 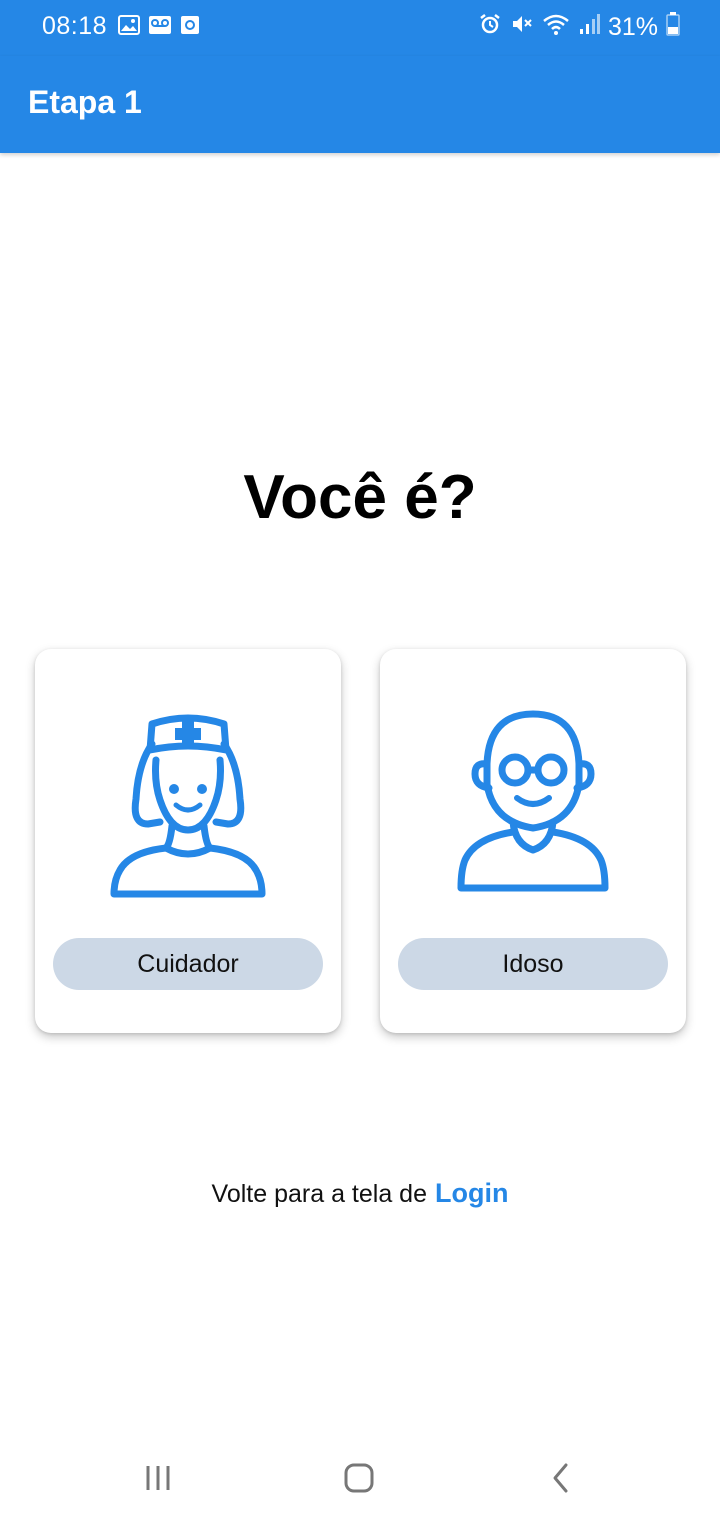 I want to click on elderly-card: Idoso, so click(x=533, y=841).